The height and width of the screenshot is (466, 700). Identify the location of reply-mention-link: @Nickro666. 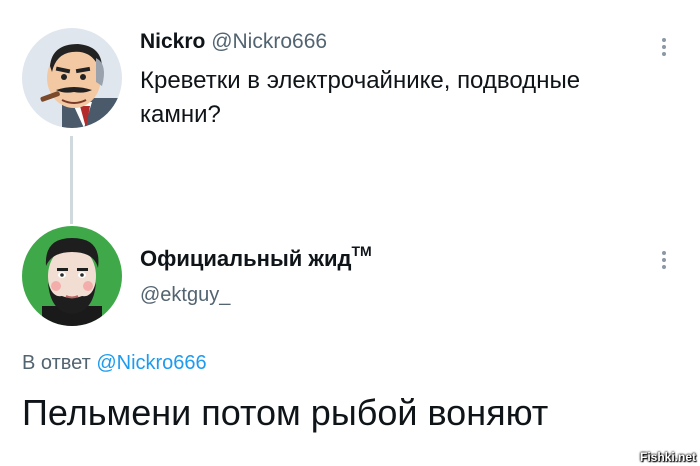
(151, 363).